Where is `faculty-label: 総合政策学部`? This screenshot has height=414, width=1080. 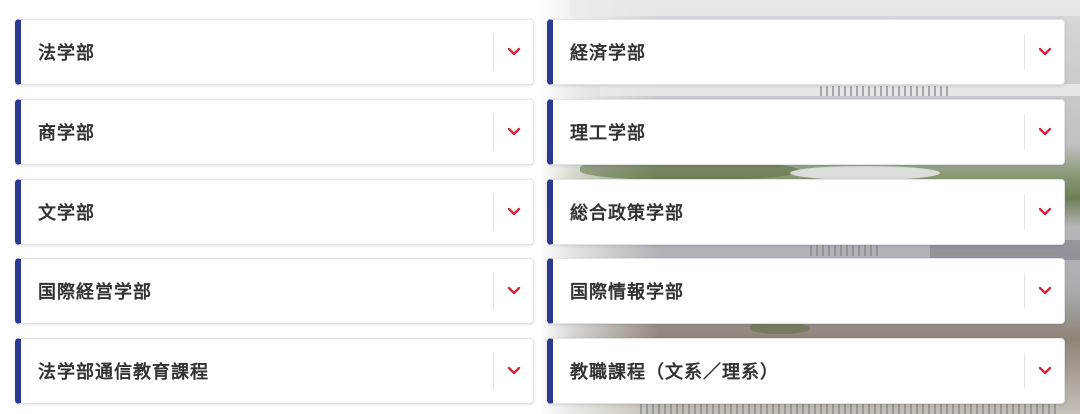
faculty-label: 総合政策学部 is located at coordinates (627, 213).